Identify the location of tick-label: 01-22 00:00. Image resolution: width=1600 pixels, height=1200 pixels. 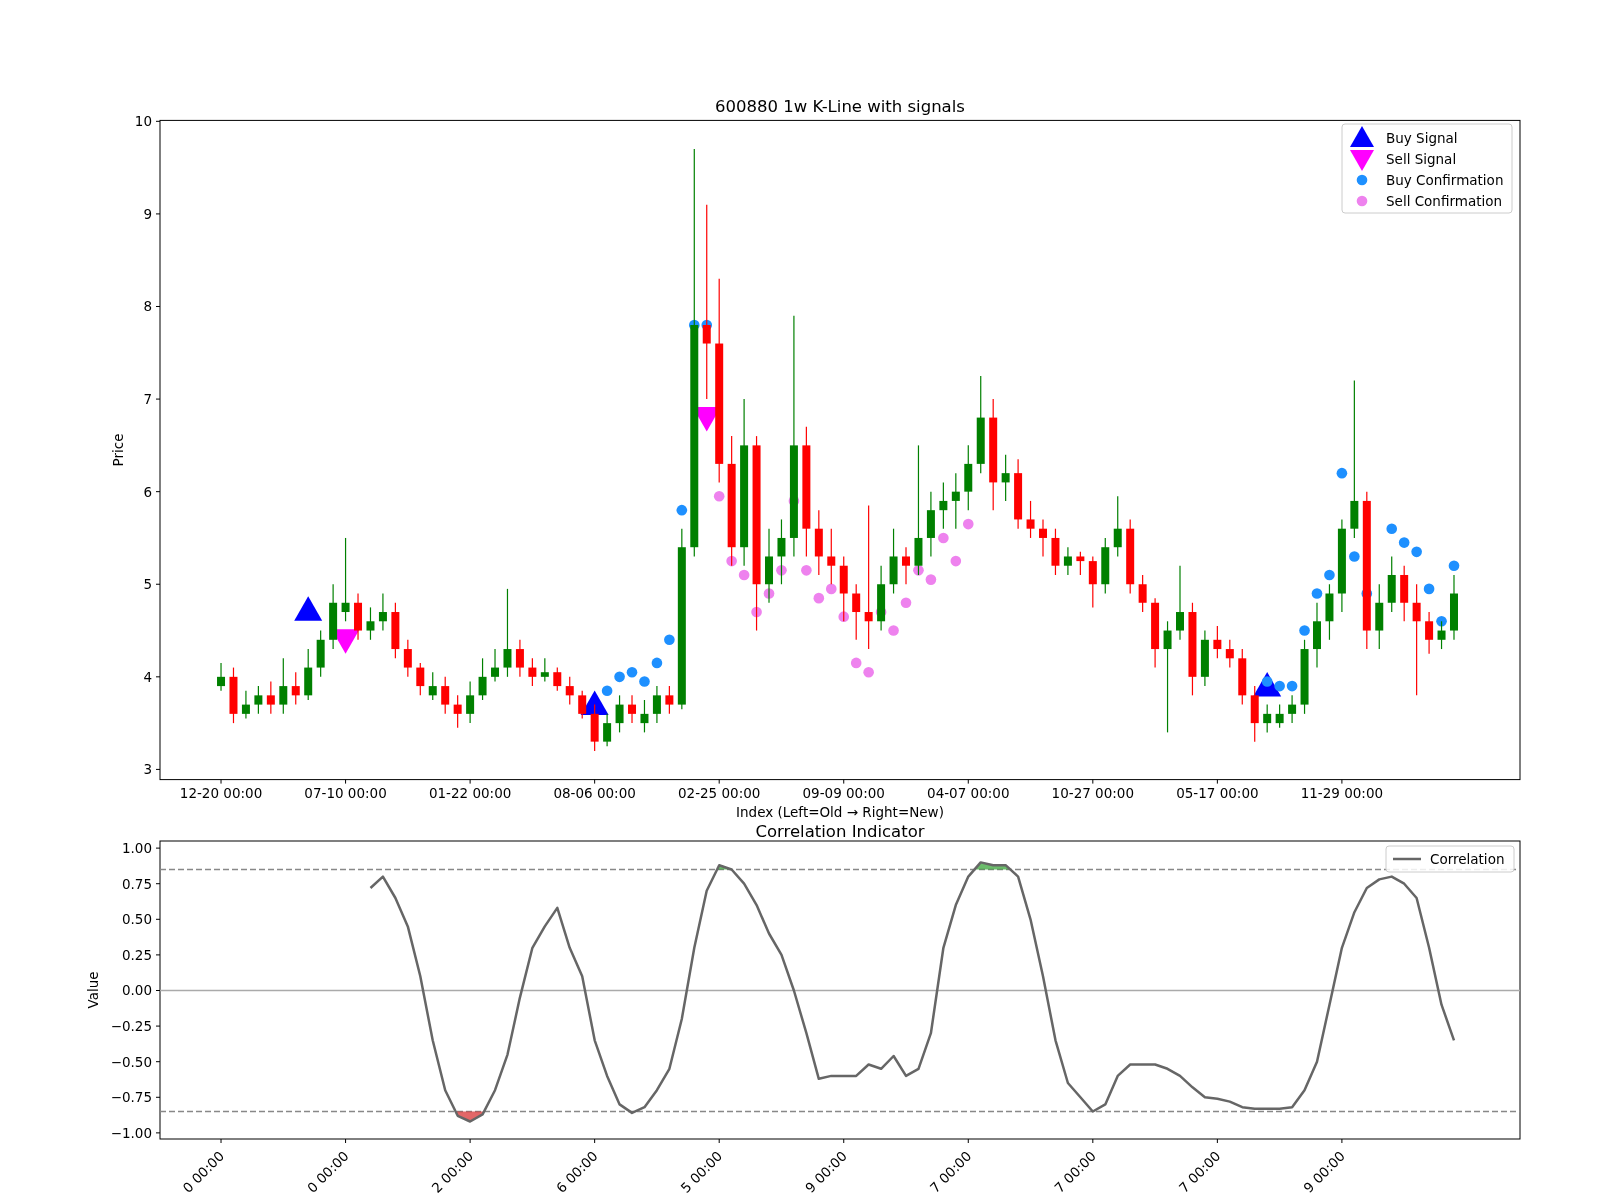
(470, 792).